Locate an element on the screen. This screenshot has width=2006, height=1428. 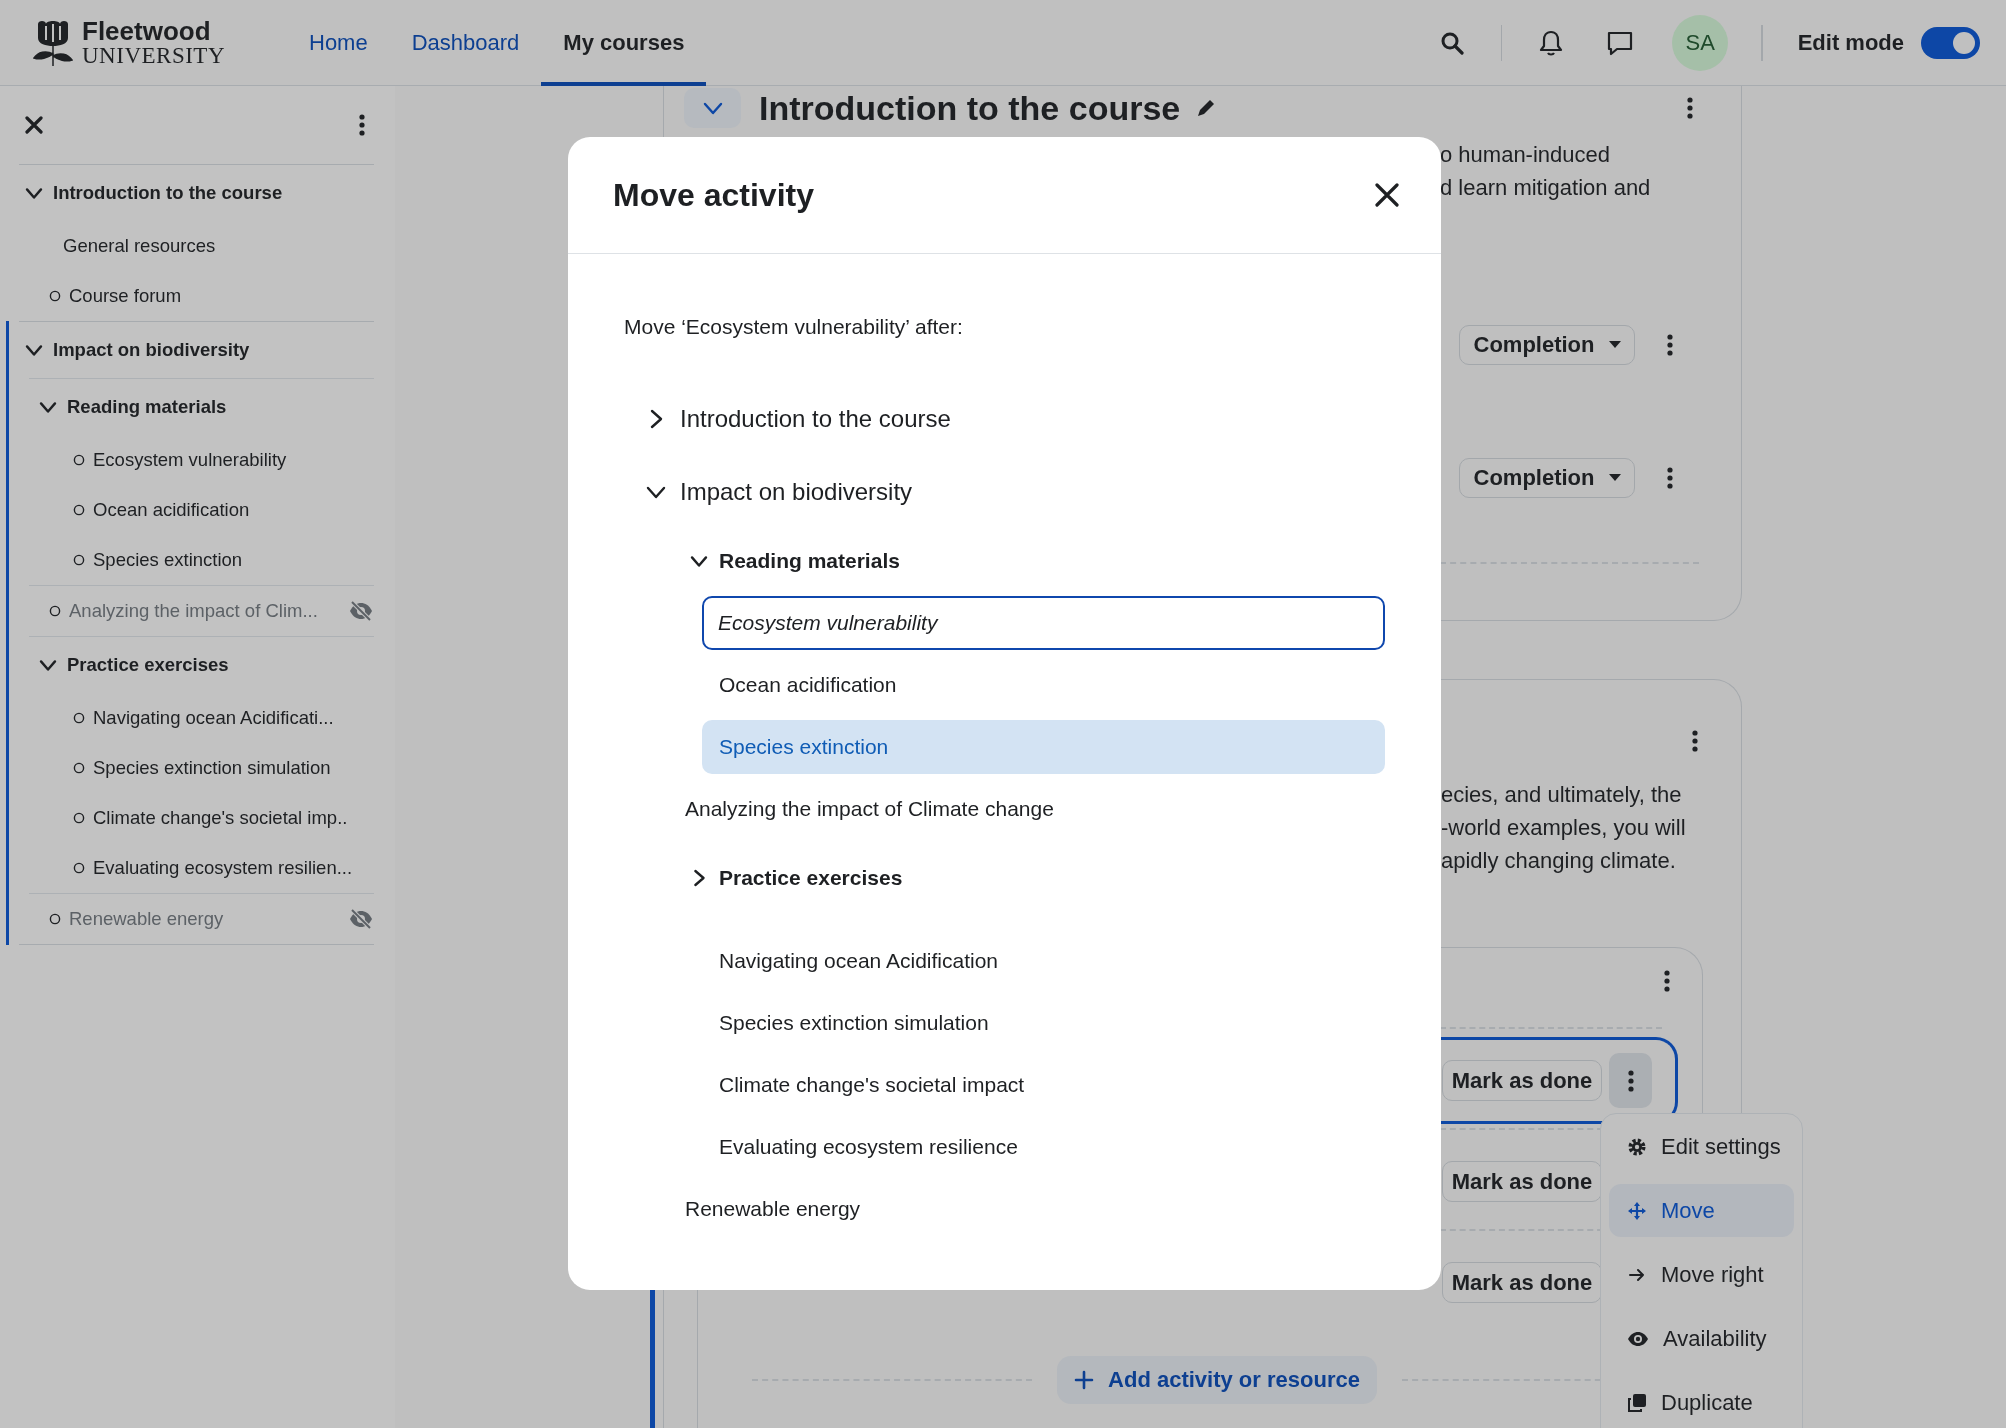
index-subsection-title: Reading materials is located at coordinates (220, 407).